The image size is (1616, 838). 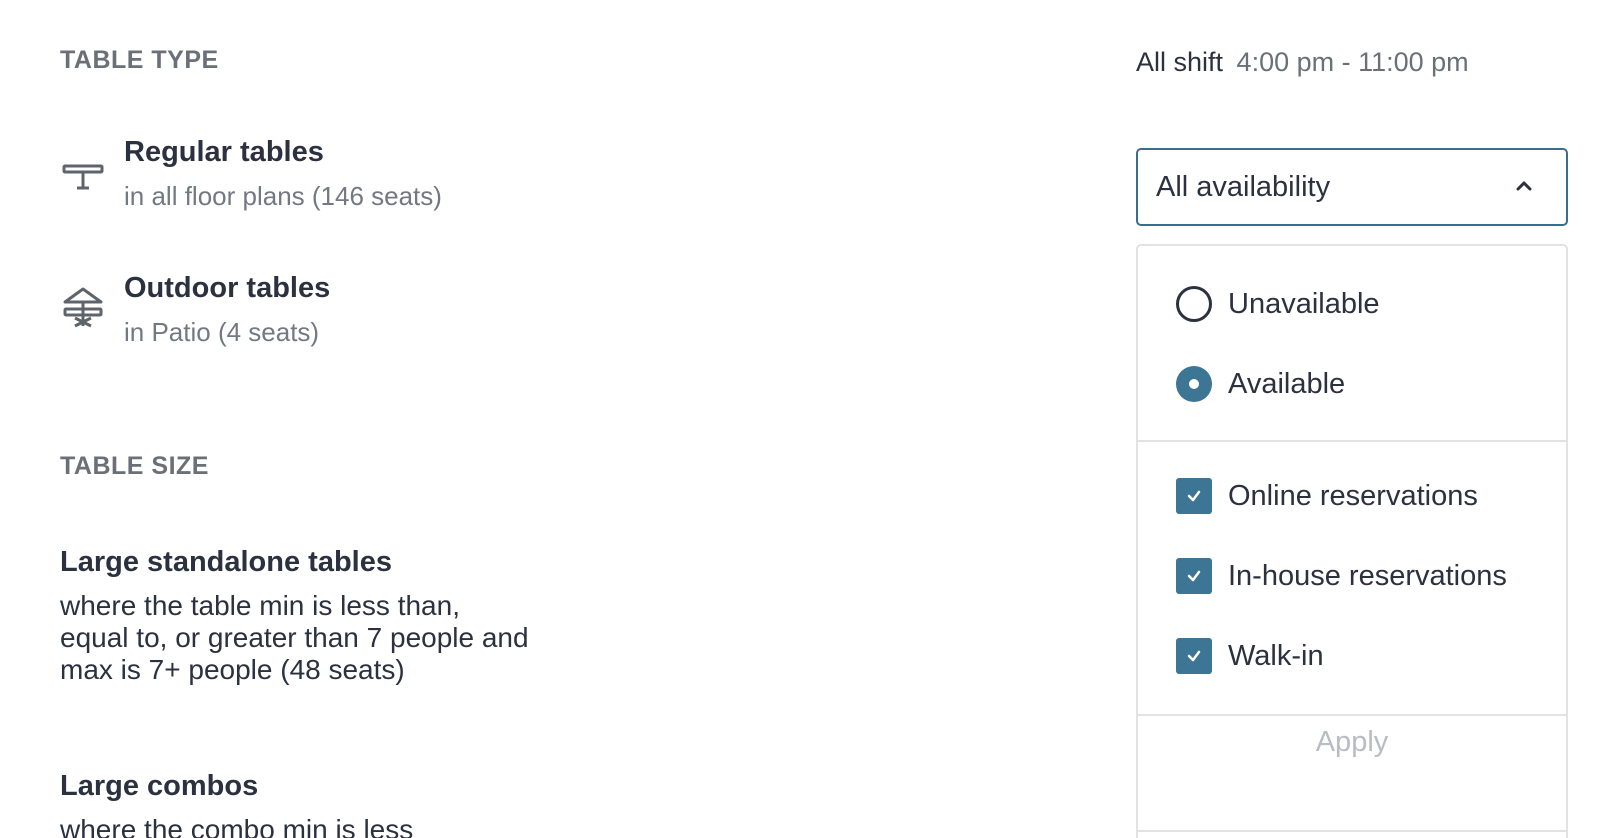 I want to click on shift-info: All shift 4:00 pm - 11:00 pm, so click(x=1302, y=62).